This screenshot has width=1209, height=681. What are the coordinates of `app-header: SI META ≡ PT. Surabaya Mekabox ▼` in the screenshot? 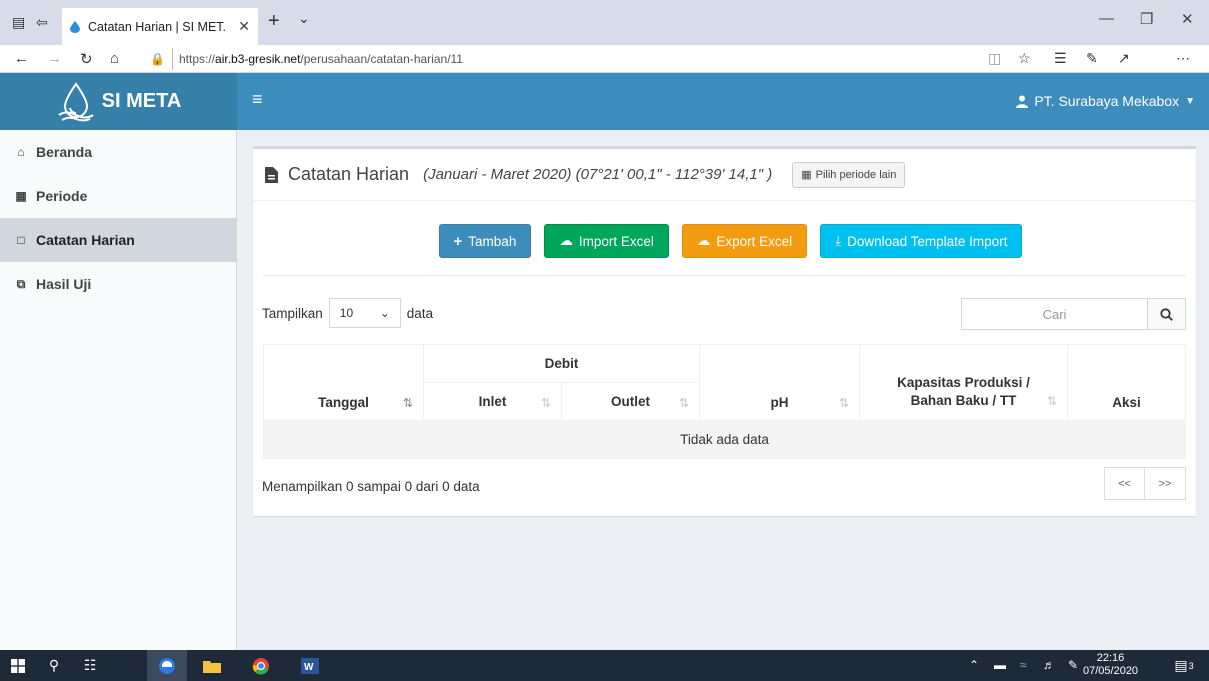 It's located at (604, 101).